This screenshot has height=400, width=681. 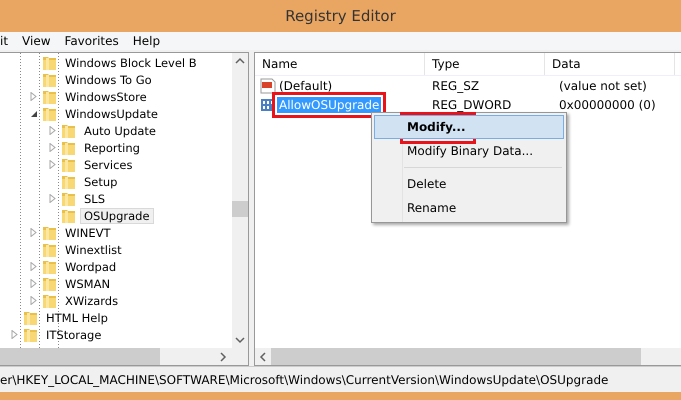 I want to click on tree-item: Reporting, so click(x=112, y=148).